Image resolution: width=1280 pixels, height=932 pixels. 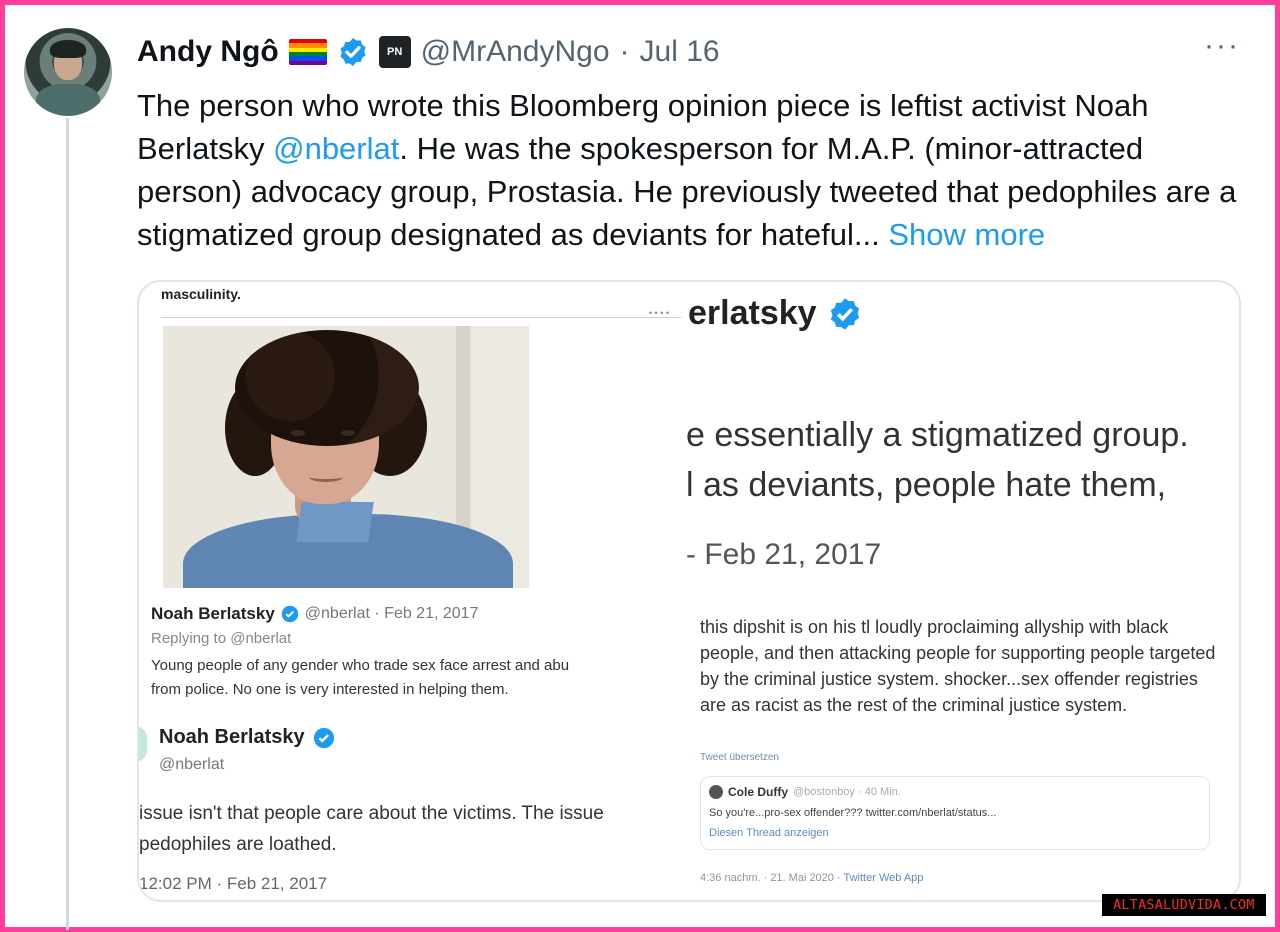 What do you see at coordinates (515, 52) in the screenshot?
I see `author-handle: @MrAndyNgo` at bounding box center [515, 52].